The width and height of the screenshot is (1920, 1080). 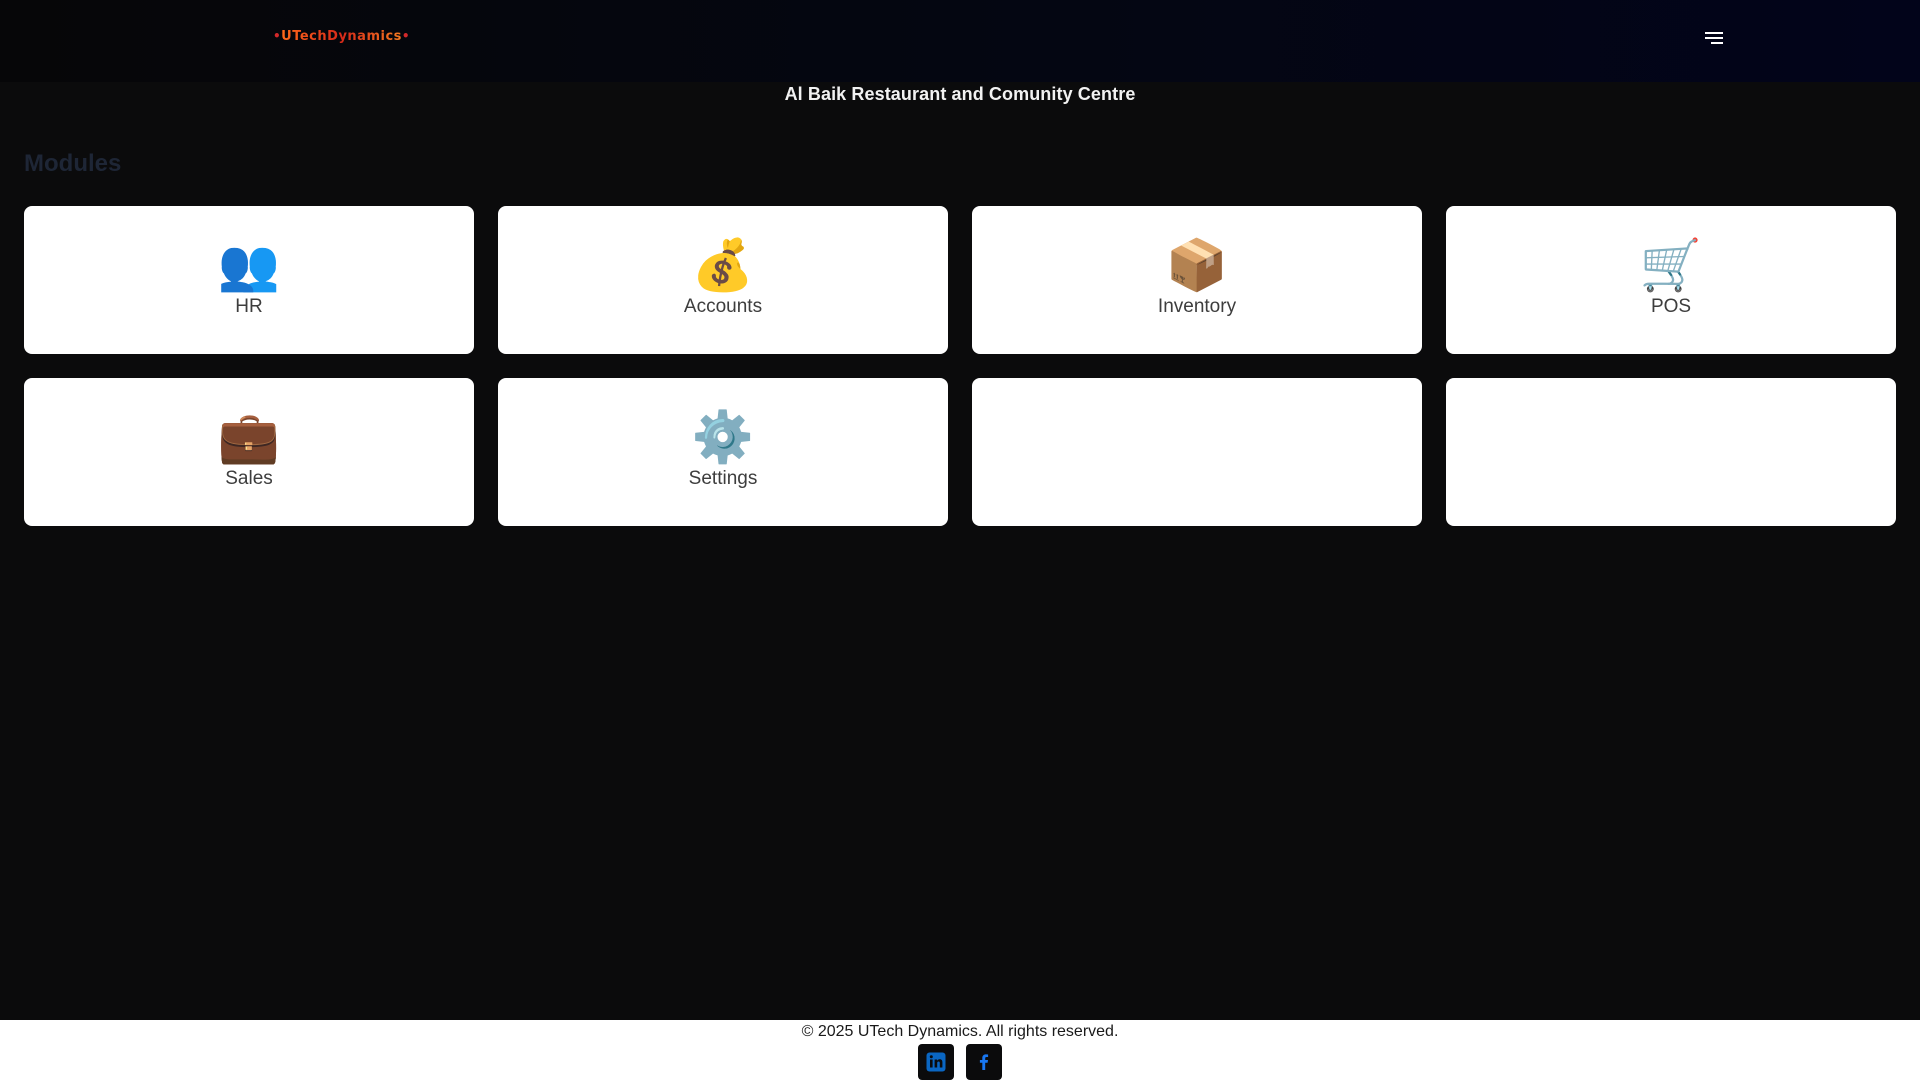 I want to click on package-icon: 📦, so click(x=1197, y=265).